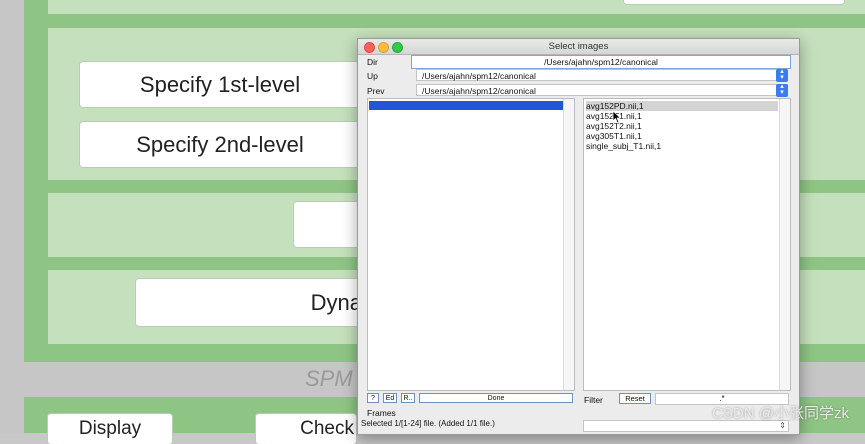 The width and height of the screenshot is (865, 444). What do you see at coordinates (390, 398) in the screenshot?
I see `edit-button: Ed` at bounding box center [390, 398].